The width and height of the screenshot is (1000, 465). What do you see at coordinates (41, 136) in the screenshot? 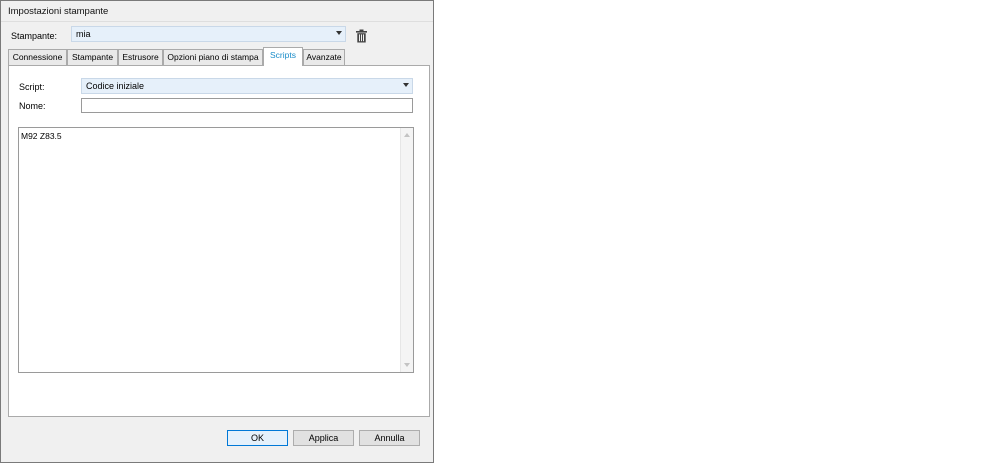
I see `script-code-text: M92 Z83.5` at bounding box center [41, 136].